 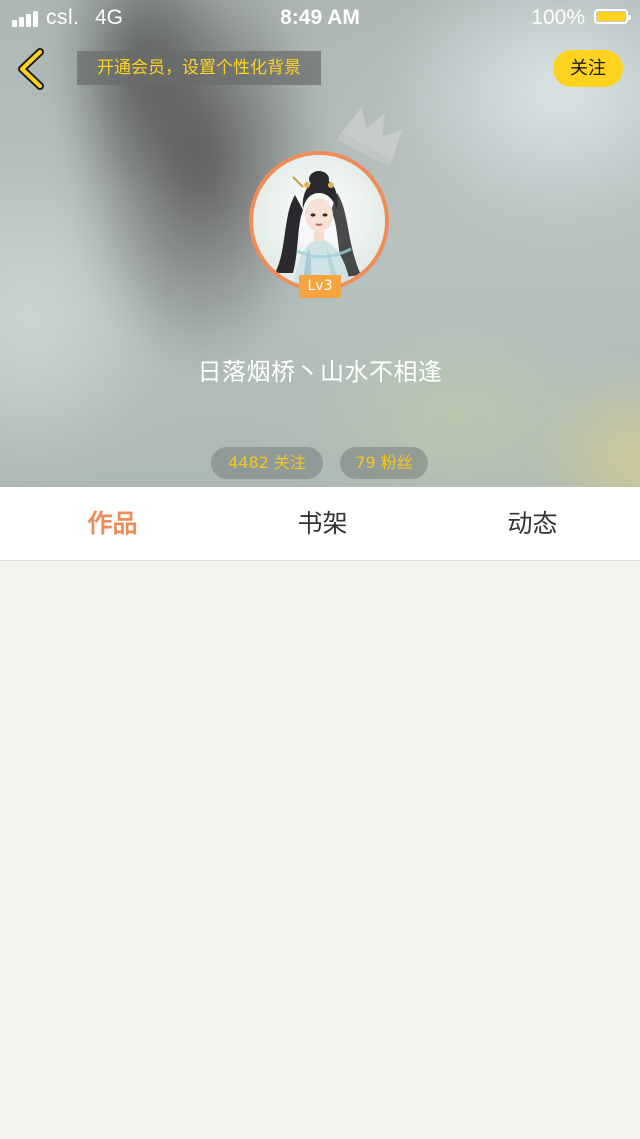 I want to click on battery-fill, so click(x=611, y=16).